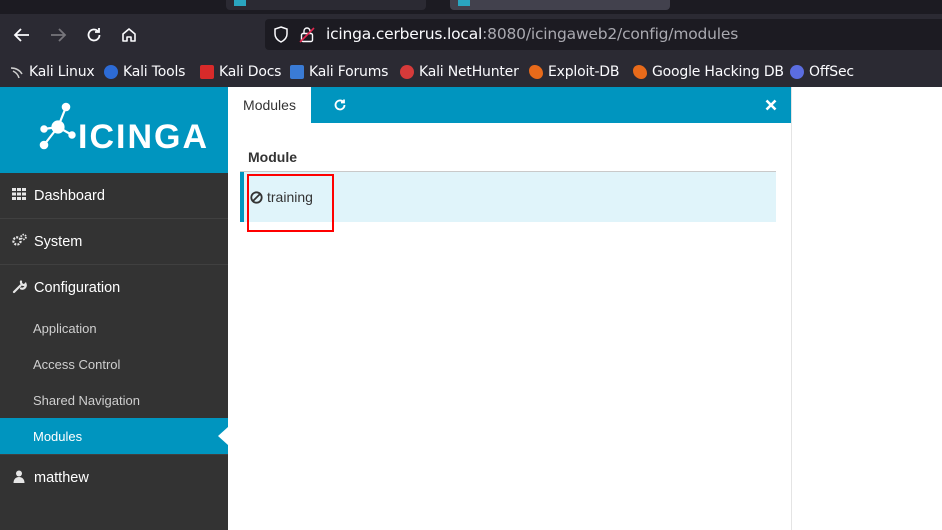  I want to click on back-button, so click(22, 35).